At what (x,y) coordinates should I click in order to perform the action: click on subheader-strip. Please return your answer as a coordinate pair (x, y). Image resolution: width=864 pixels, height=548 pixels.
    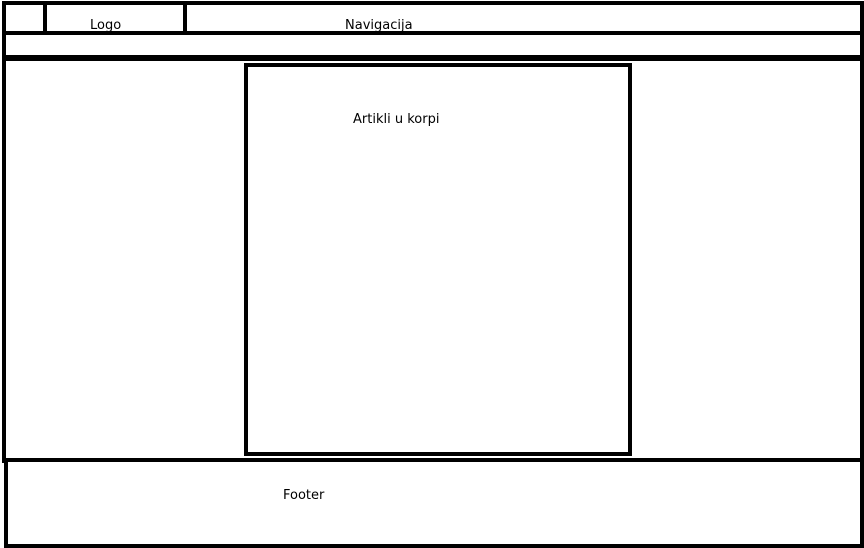
    Looking at the image, I should click on (433, 45).